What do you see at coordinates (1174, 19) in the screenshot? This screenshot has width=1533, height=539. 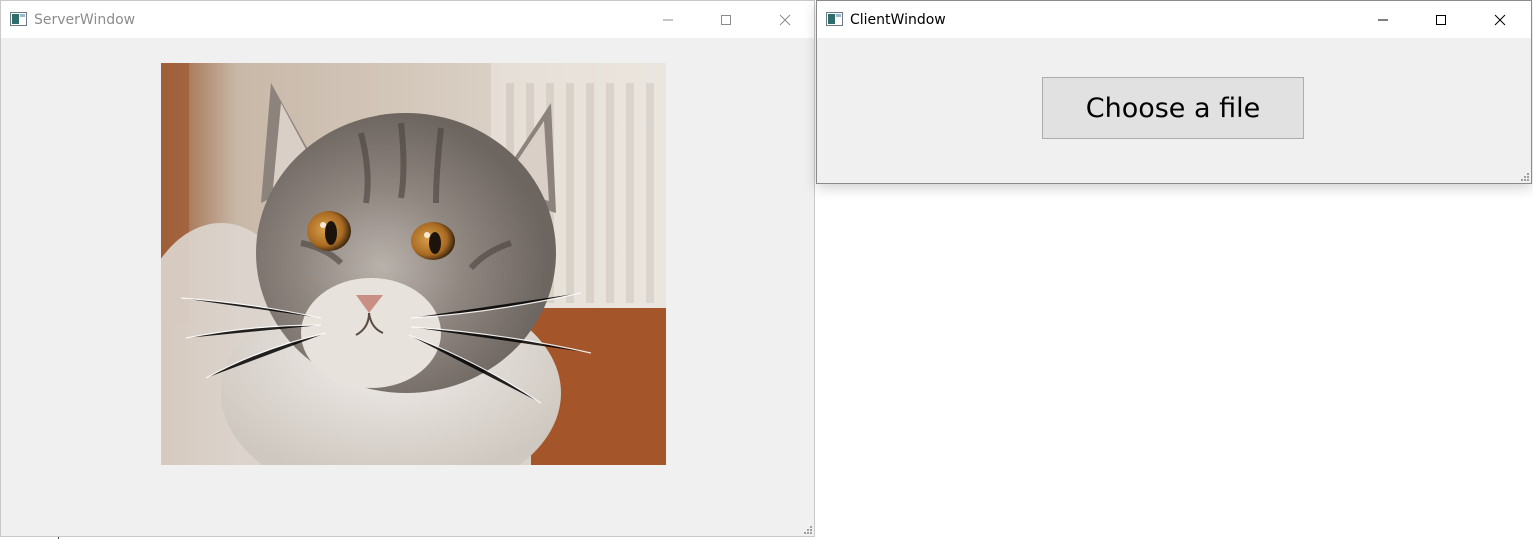 I see `client-title-bar: ClientWindow` at bounding box center [1174, 19].